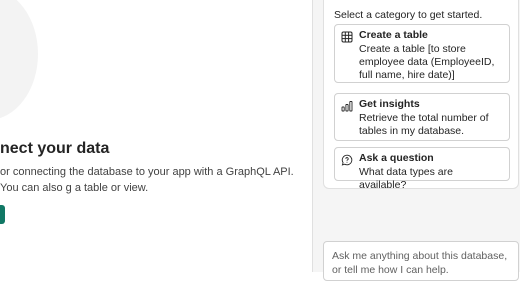 The image size is (520, 281). Describe the element at coordinates (347, 36) in the screenshot. I see `table-icon` at that location.